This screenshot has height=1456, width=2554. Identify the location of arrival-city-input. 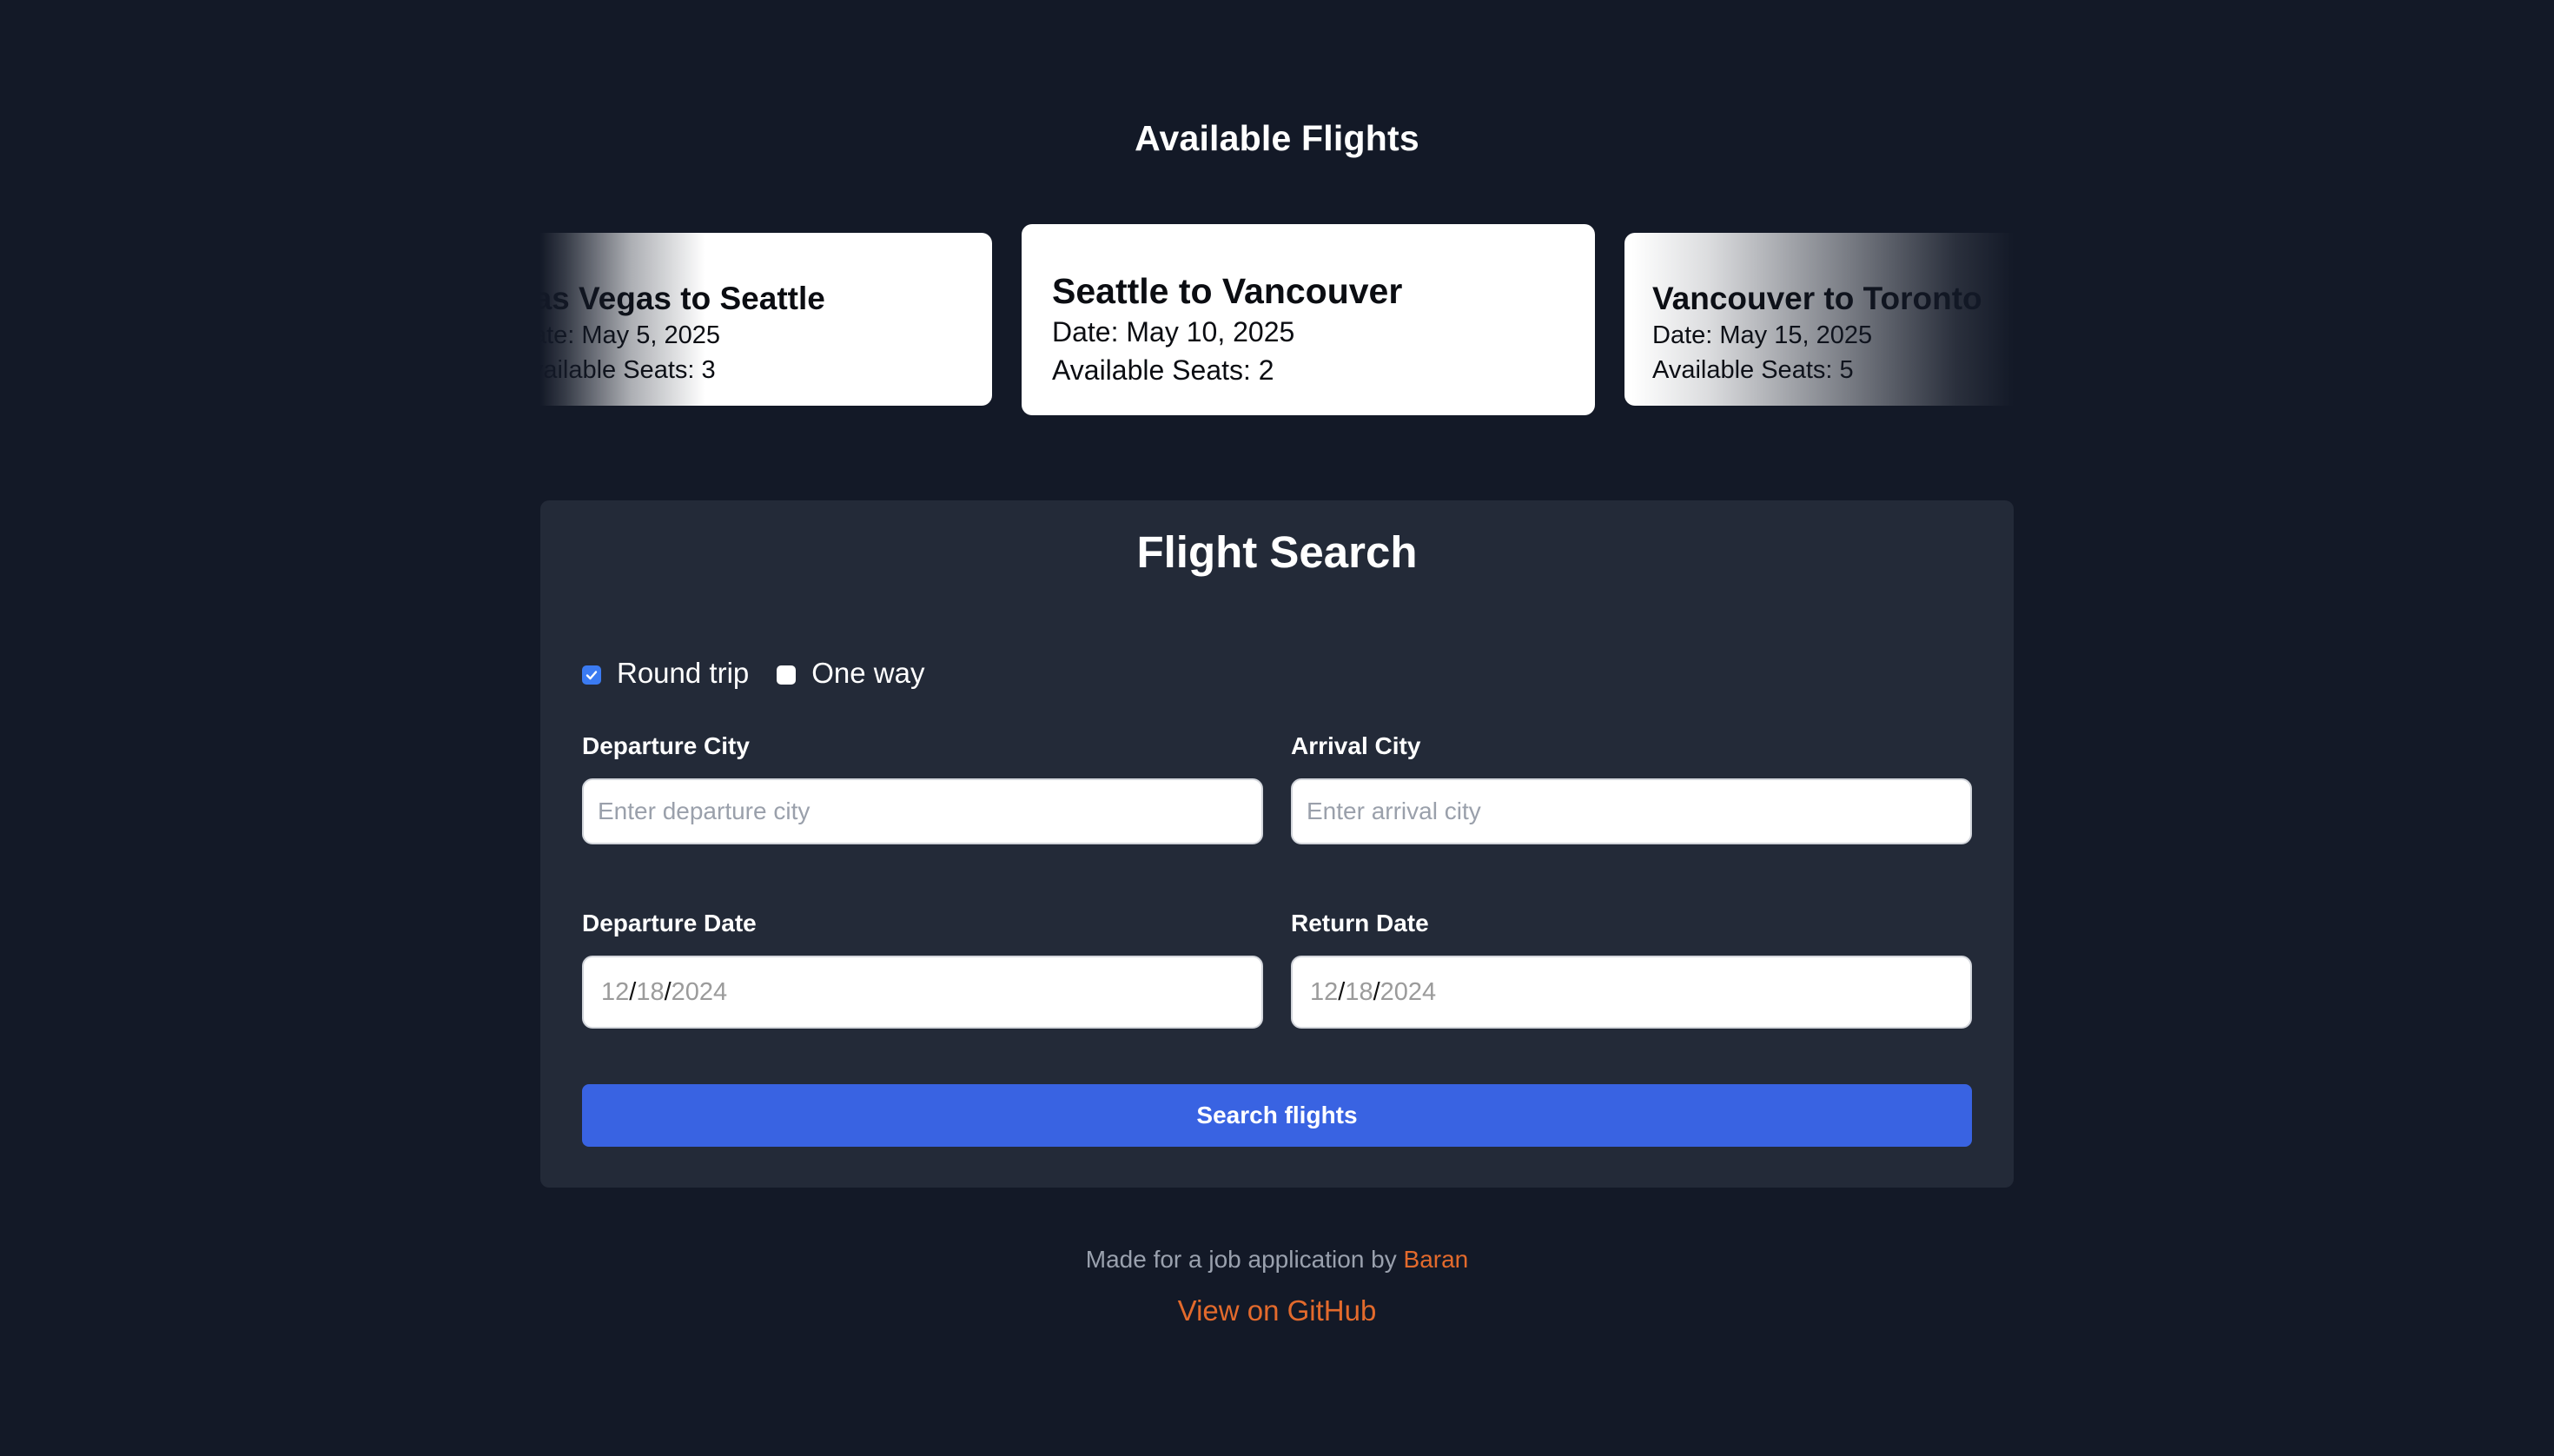
(1632, 811).